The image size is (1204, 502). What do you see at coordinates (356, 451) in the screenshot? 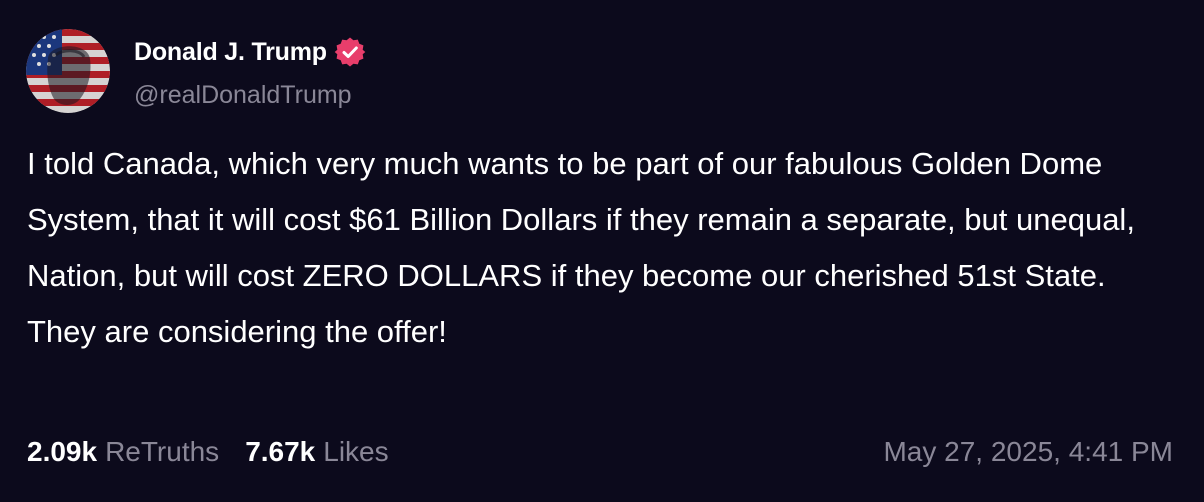
I see `likes-label: Likes` at bounding box center [356, 451].